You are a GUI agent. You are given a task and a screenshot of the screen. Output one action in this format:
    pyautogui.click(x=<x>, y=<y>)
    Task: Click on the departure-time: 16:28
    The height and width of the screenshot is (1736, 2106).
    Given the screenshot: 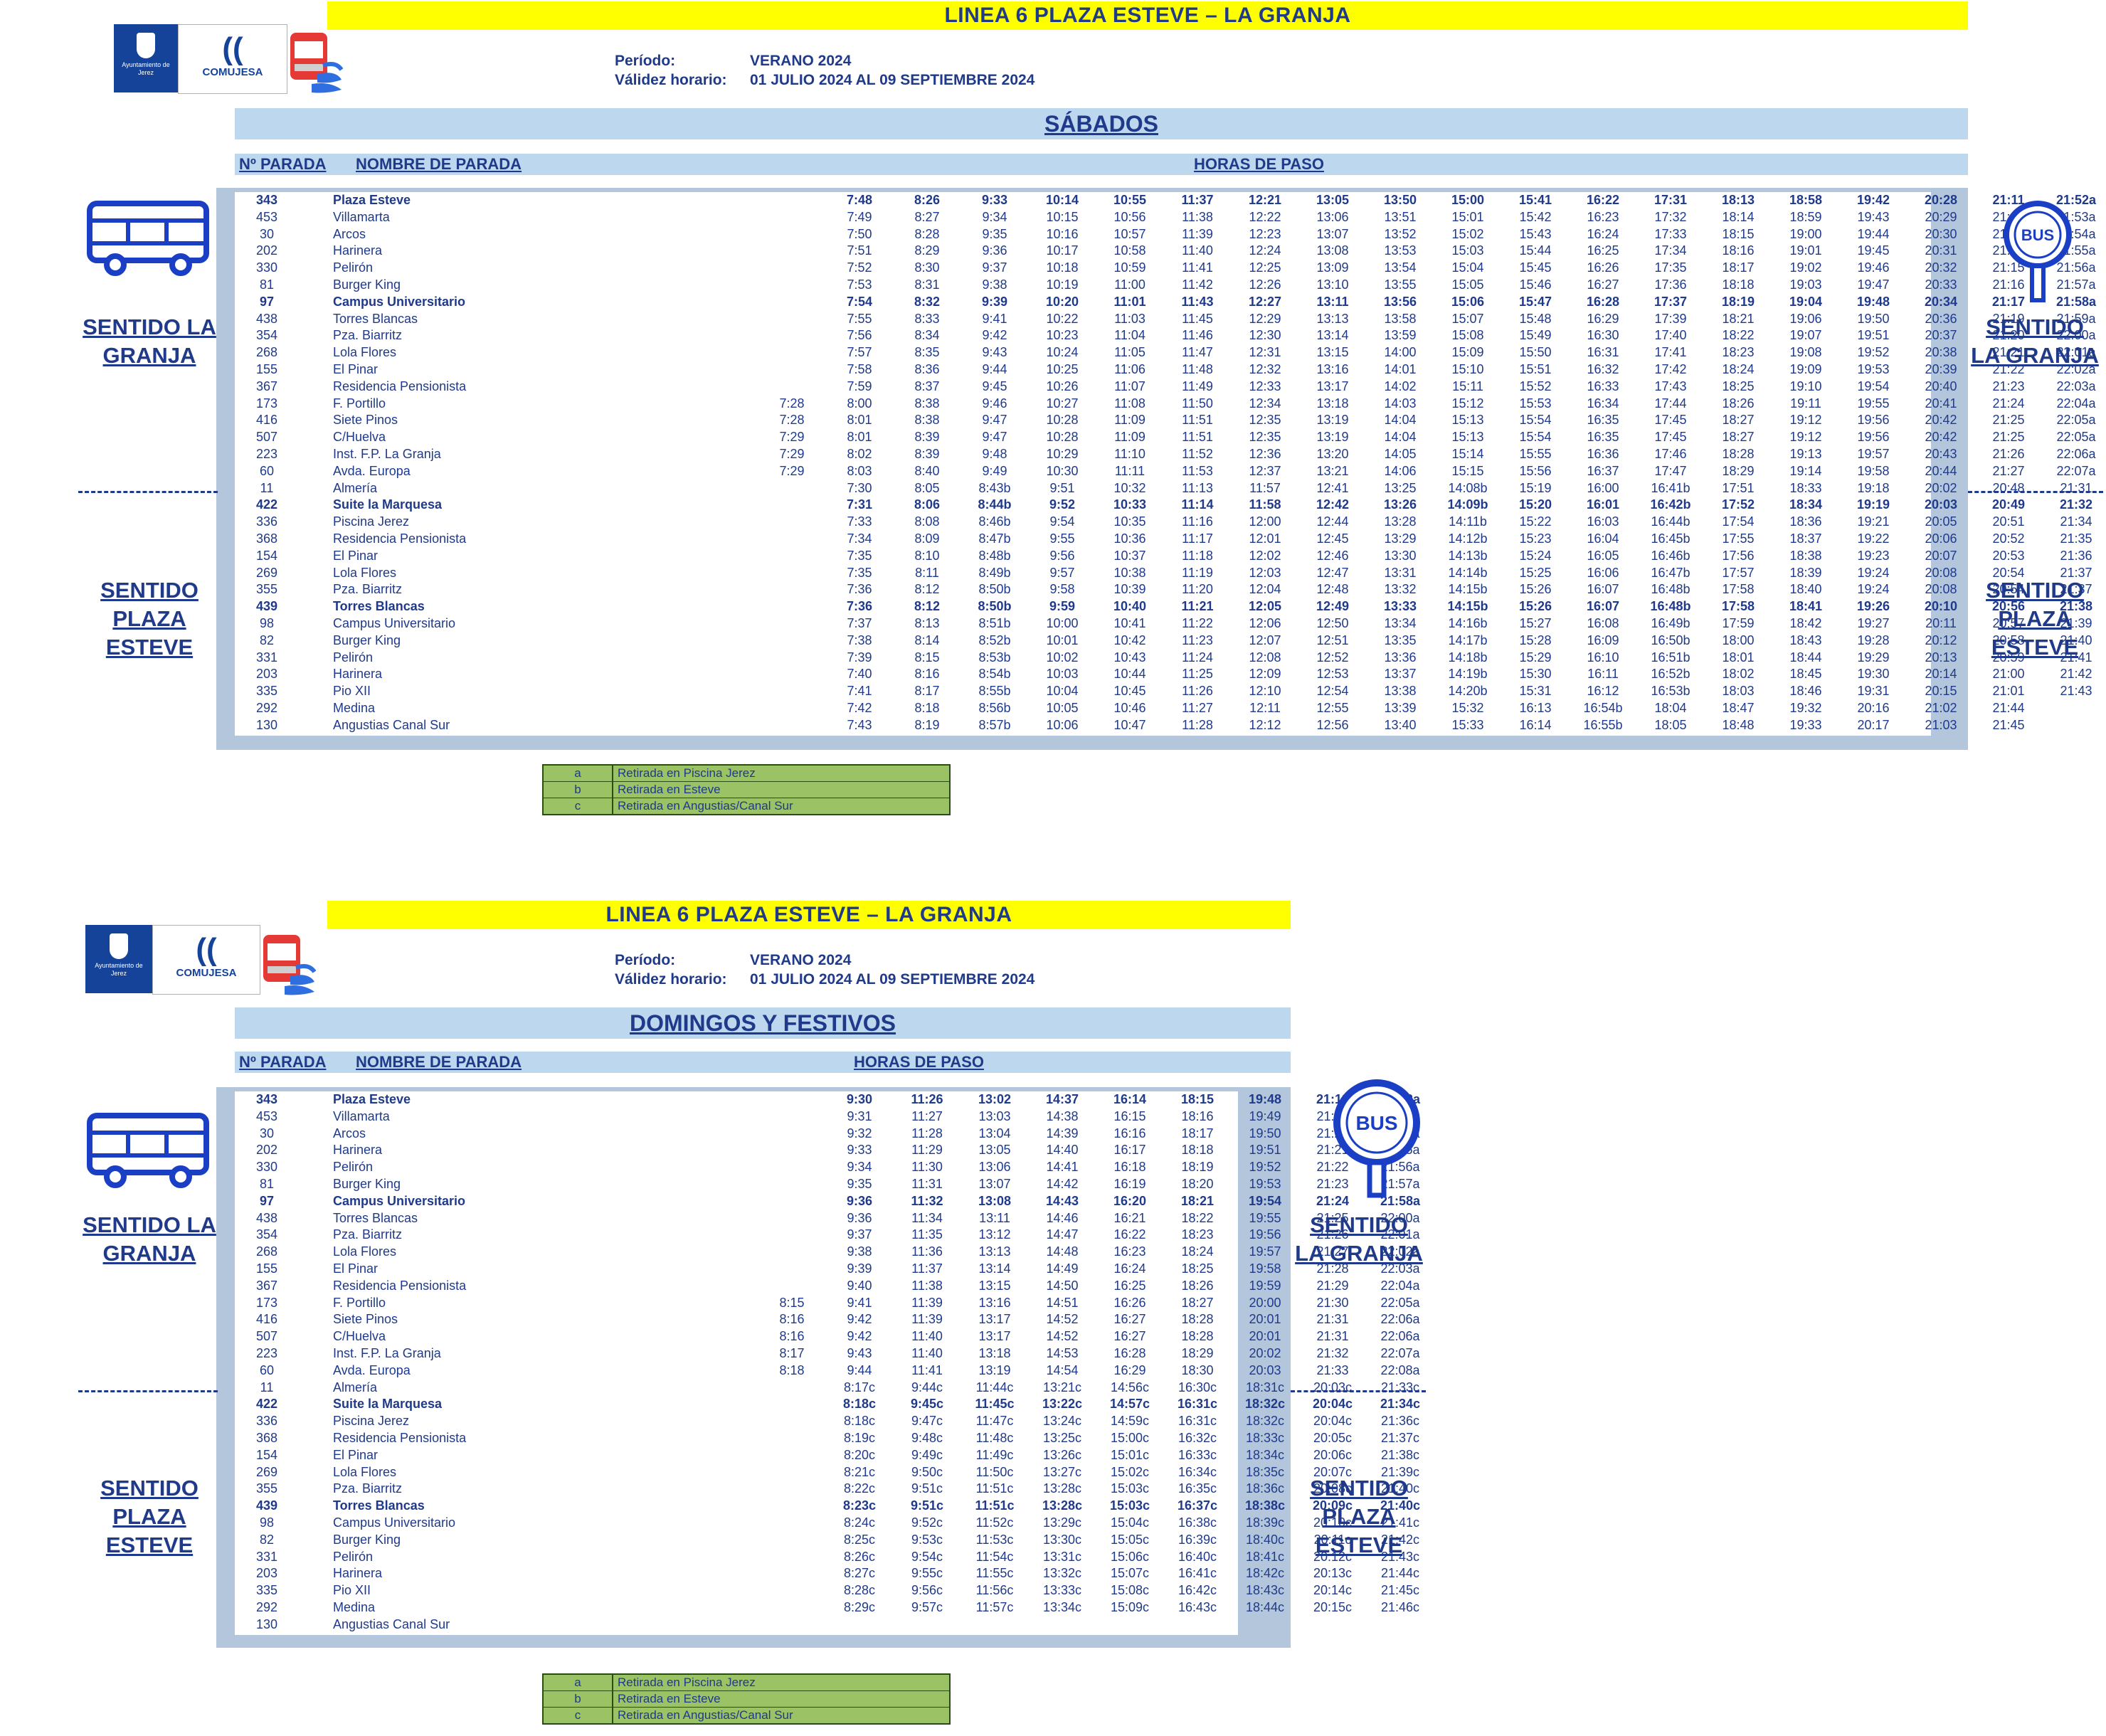 What is the action you would take?
    pyautogui.click(x=1603, y=301)
    